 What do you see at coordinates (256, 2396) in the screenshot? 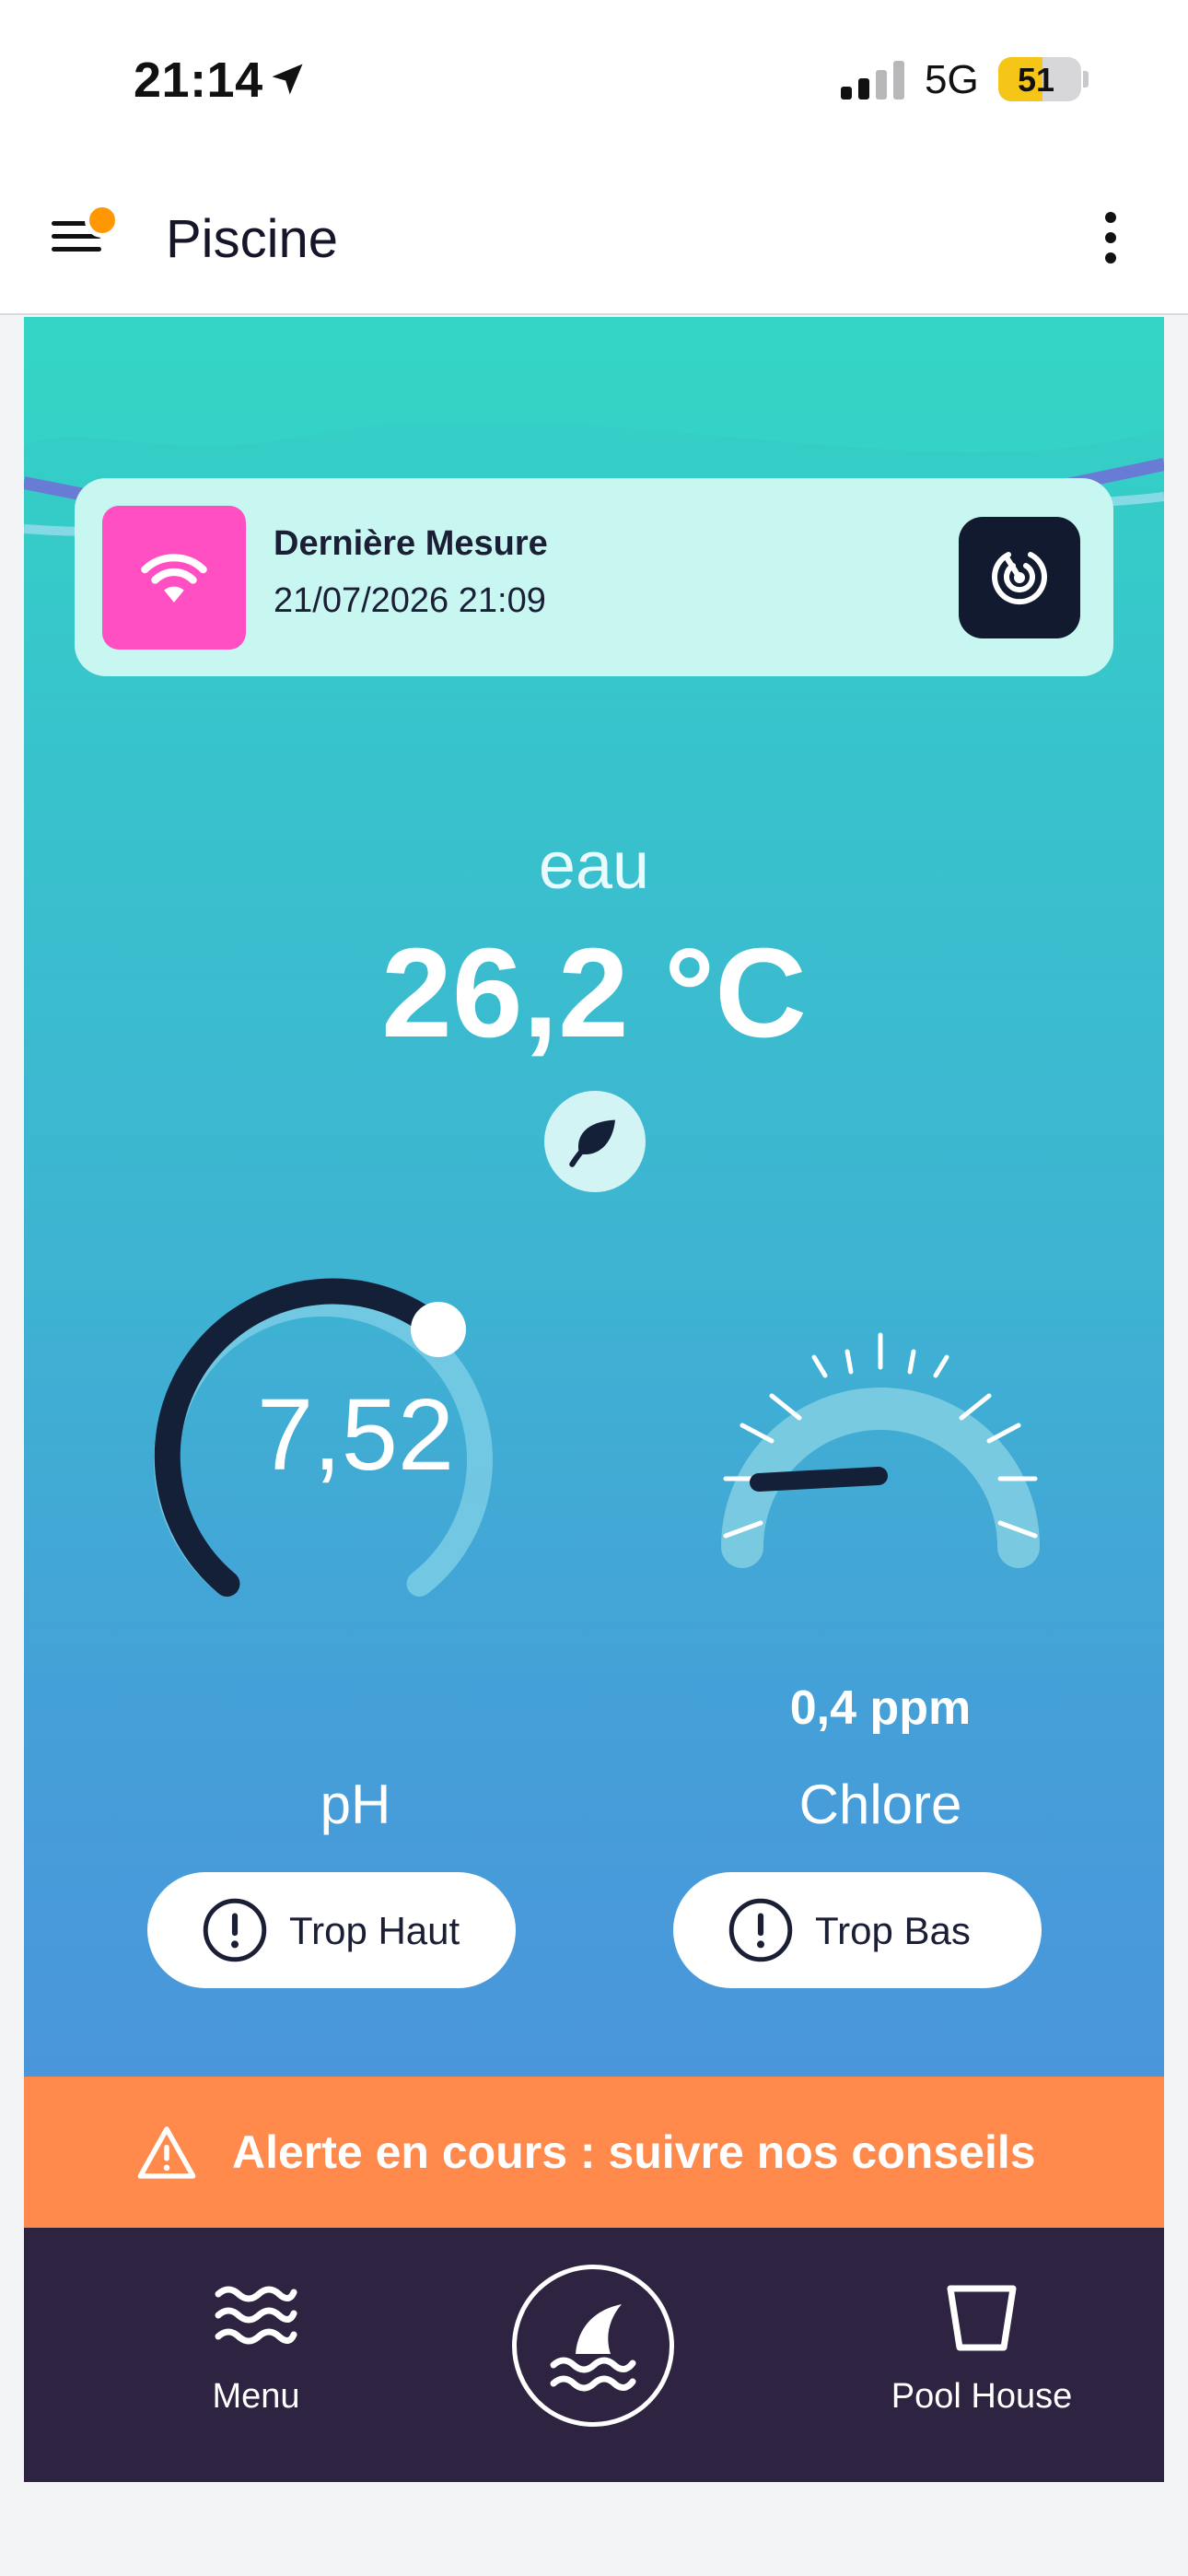
I see `nav-menu-label: Menu` at bounding box center [256, 2396].